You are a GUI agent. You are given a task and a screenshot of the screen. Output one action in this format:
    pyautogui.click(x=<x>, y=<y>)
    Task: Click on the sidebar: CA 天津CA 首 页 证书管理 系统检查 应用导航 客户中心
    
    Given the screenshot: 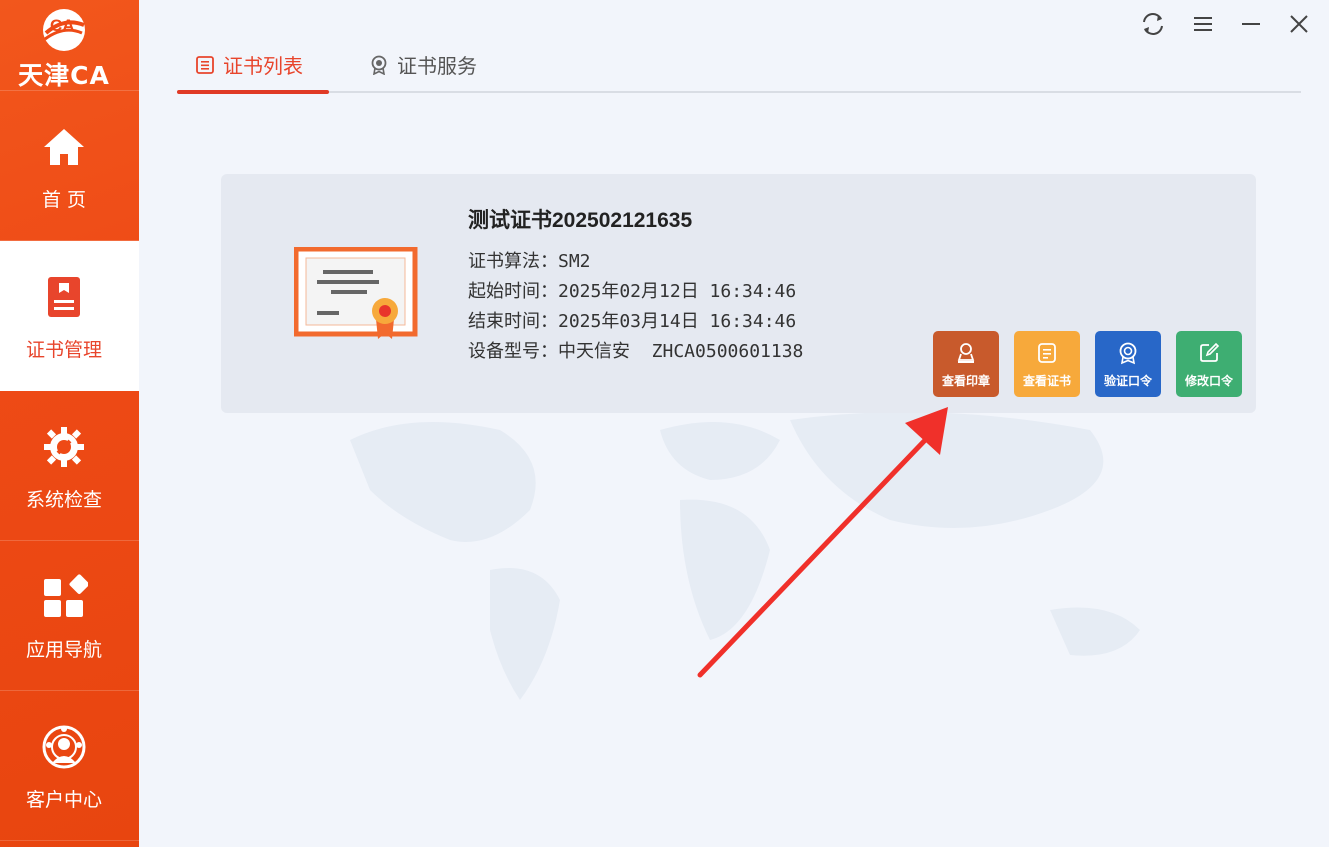 What is the action you would take?
    pyautogui.click(x=69, y=423)
    